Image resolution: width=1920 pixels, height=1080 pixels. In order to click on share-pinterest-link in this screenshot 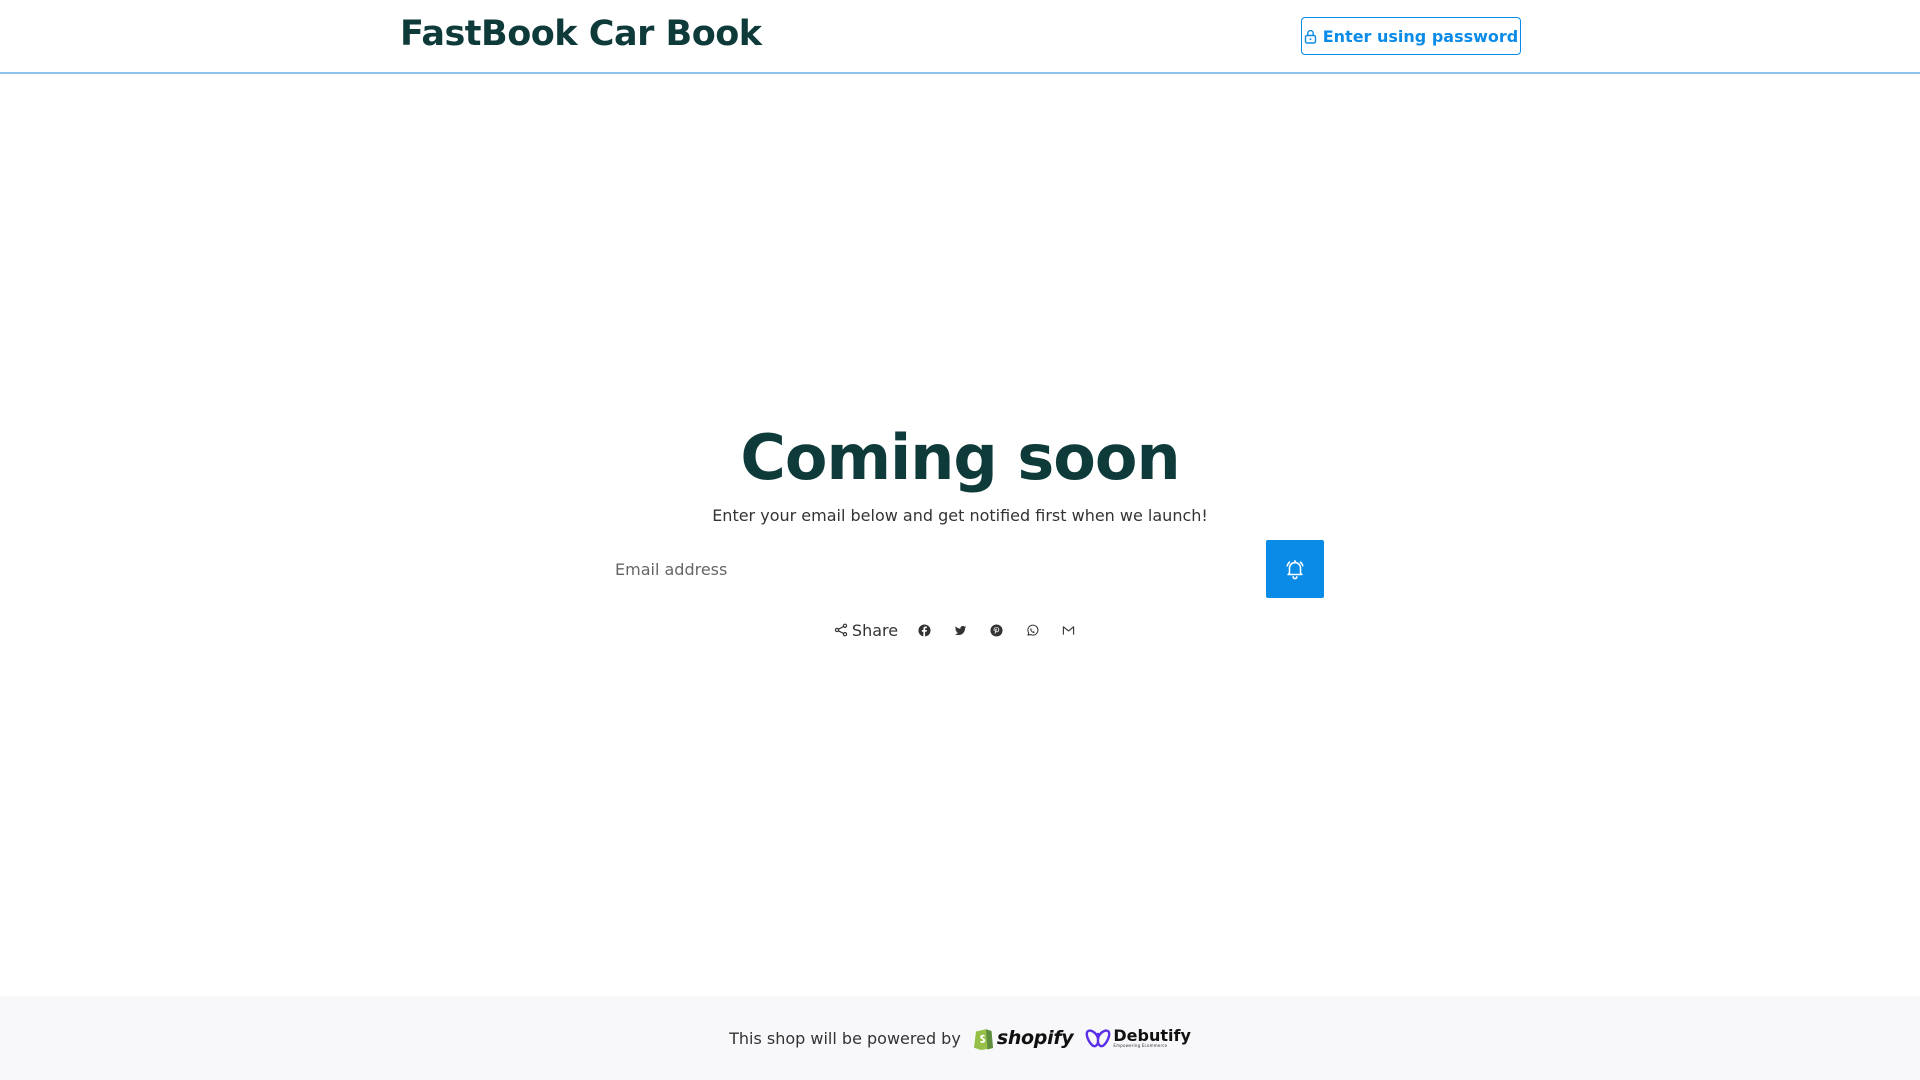, I will do `click(996, 630)`.